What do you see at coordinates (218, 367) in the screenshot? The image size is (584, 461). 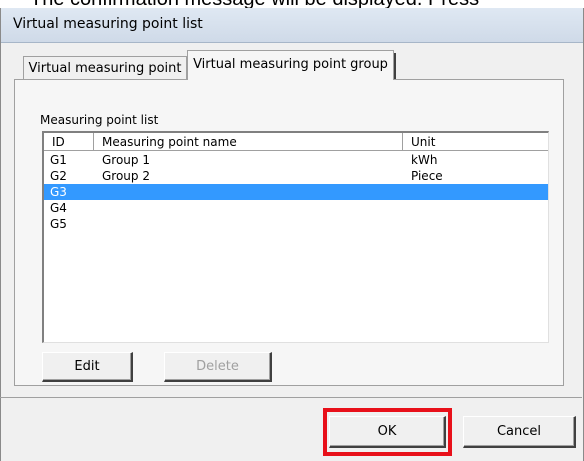 I see `delete-button: Delete` at bounding box center [218, 367].